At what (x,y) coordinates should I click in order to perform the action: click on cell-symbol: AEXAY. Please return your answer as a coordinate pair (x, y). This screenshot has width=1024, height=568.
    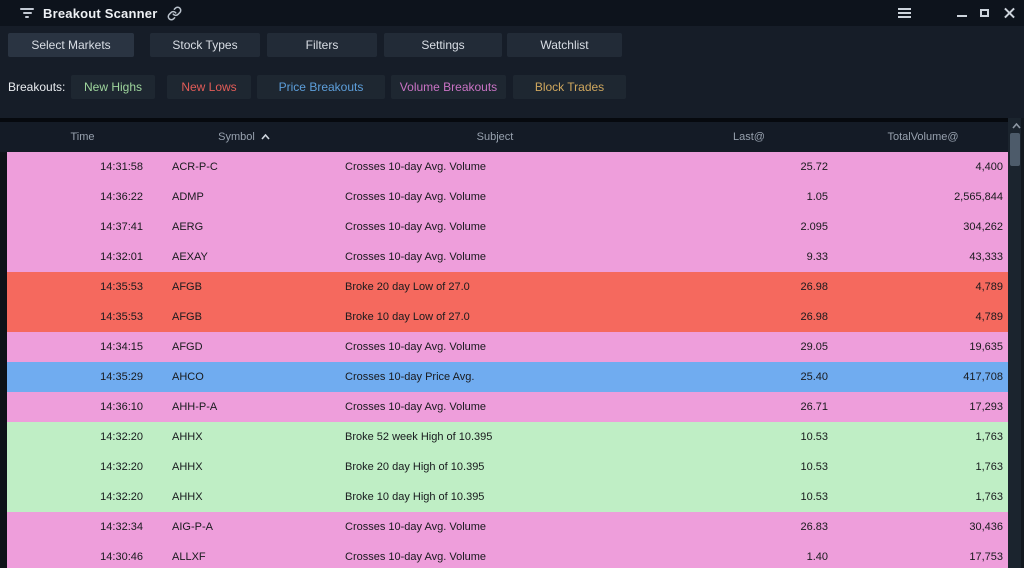
    Looking at the image, I should click on (190, 257).